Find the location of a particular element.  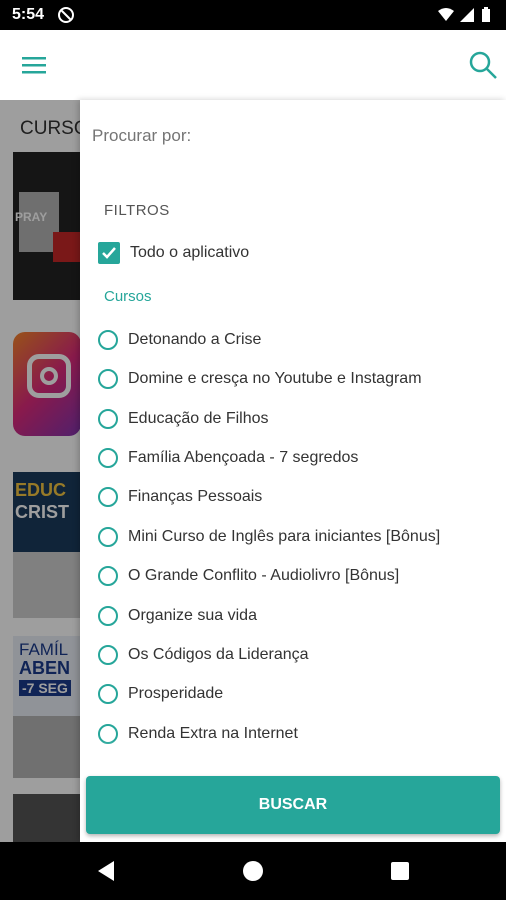

navigation-bar is located at coordinates (253, 871).